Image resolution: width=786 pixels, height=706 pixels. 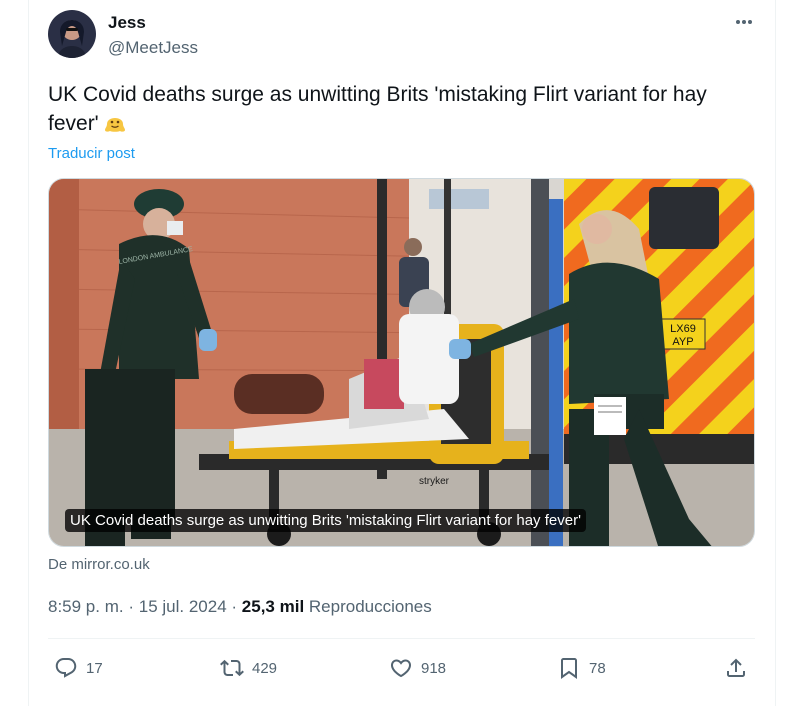 What do you see at coordinates (183, 606) in the screenshot?
I see `tweet-date: 15 jul. 2024` at bounding box center [183, 606].